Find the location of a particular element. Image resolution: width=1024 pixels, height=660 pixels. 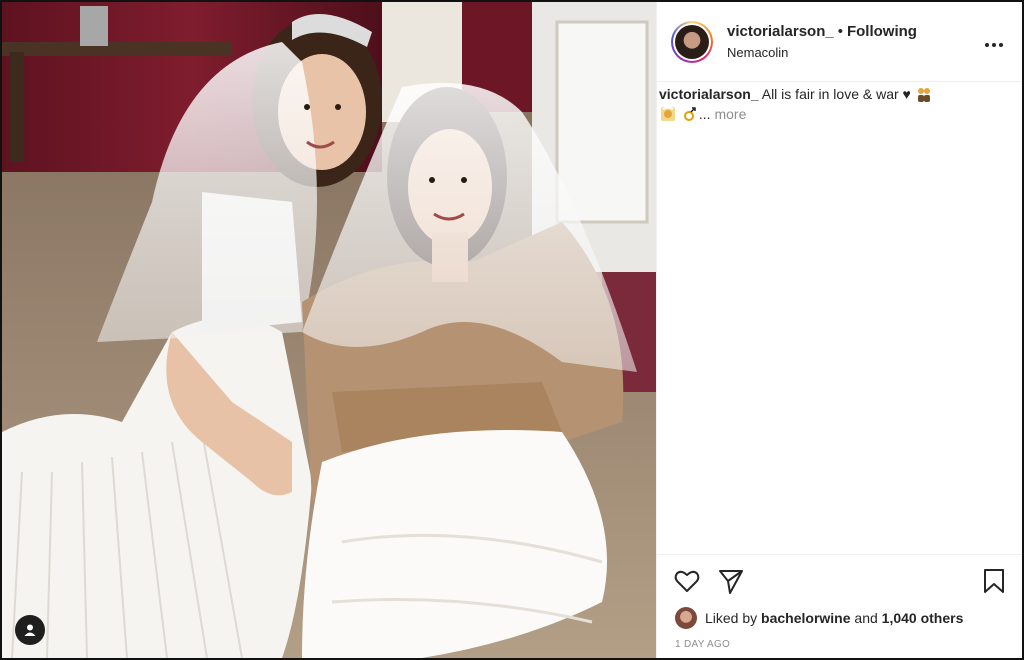

liker-avatar is located at coordinates (686, 618).